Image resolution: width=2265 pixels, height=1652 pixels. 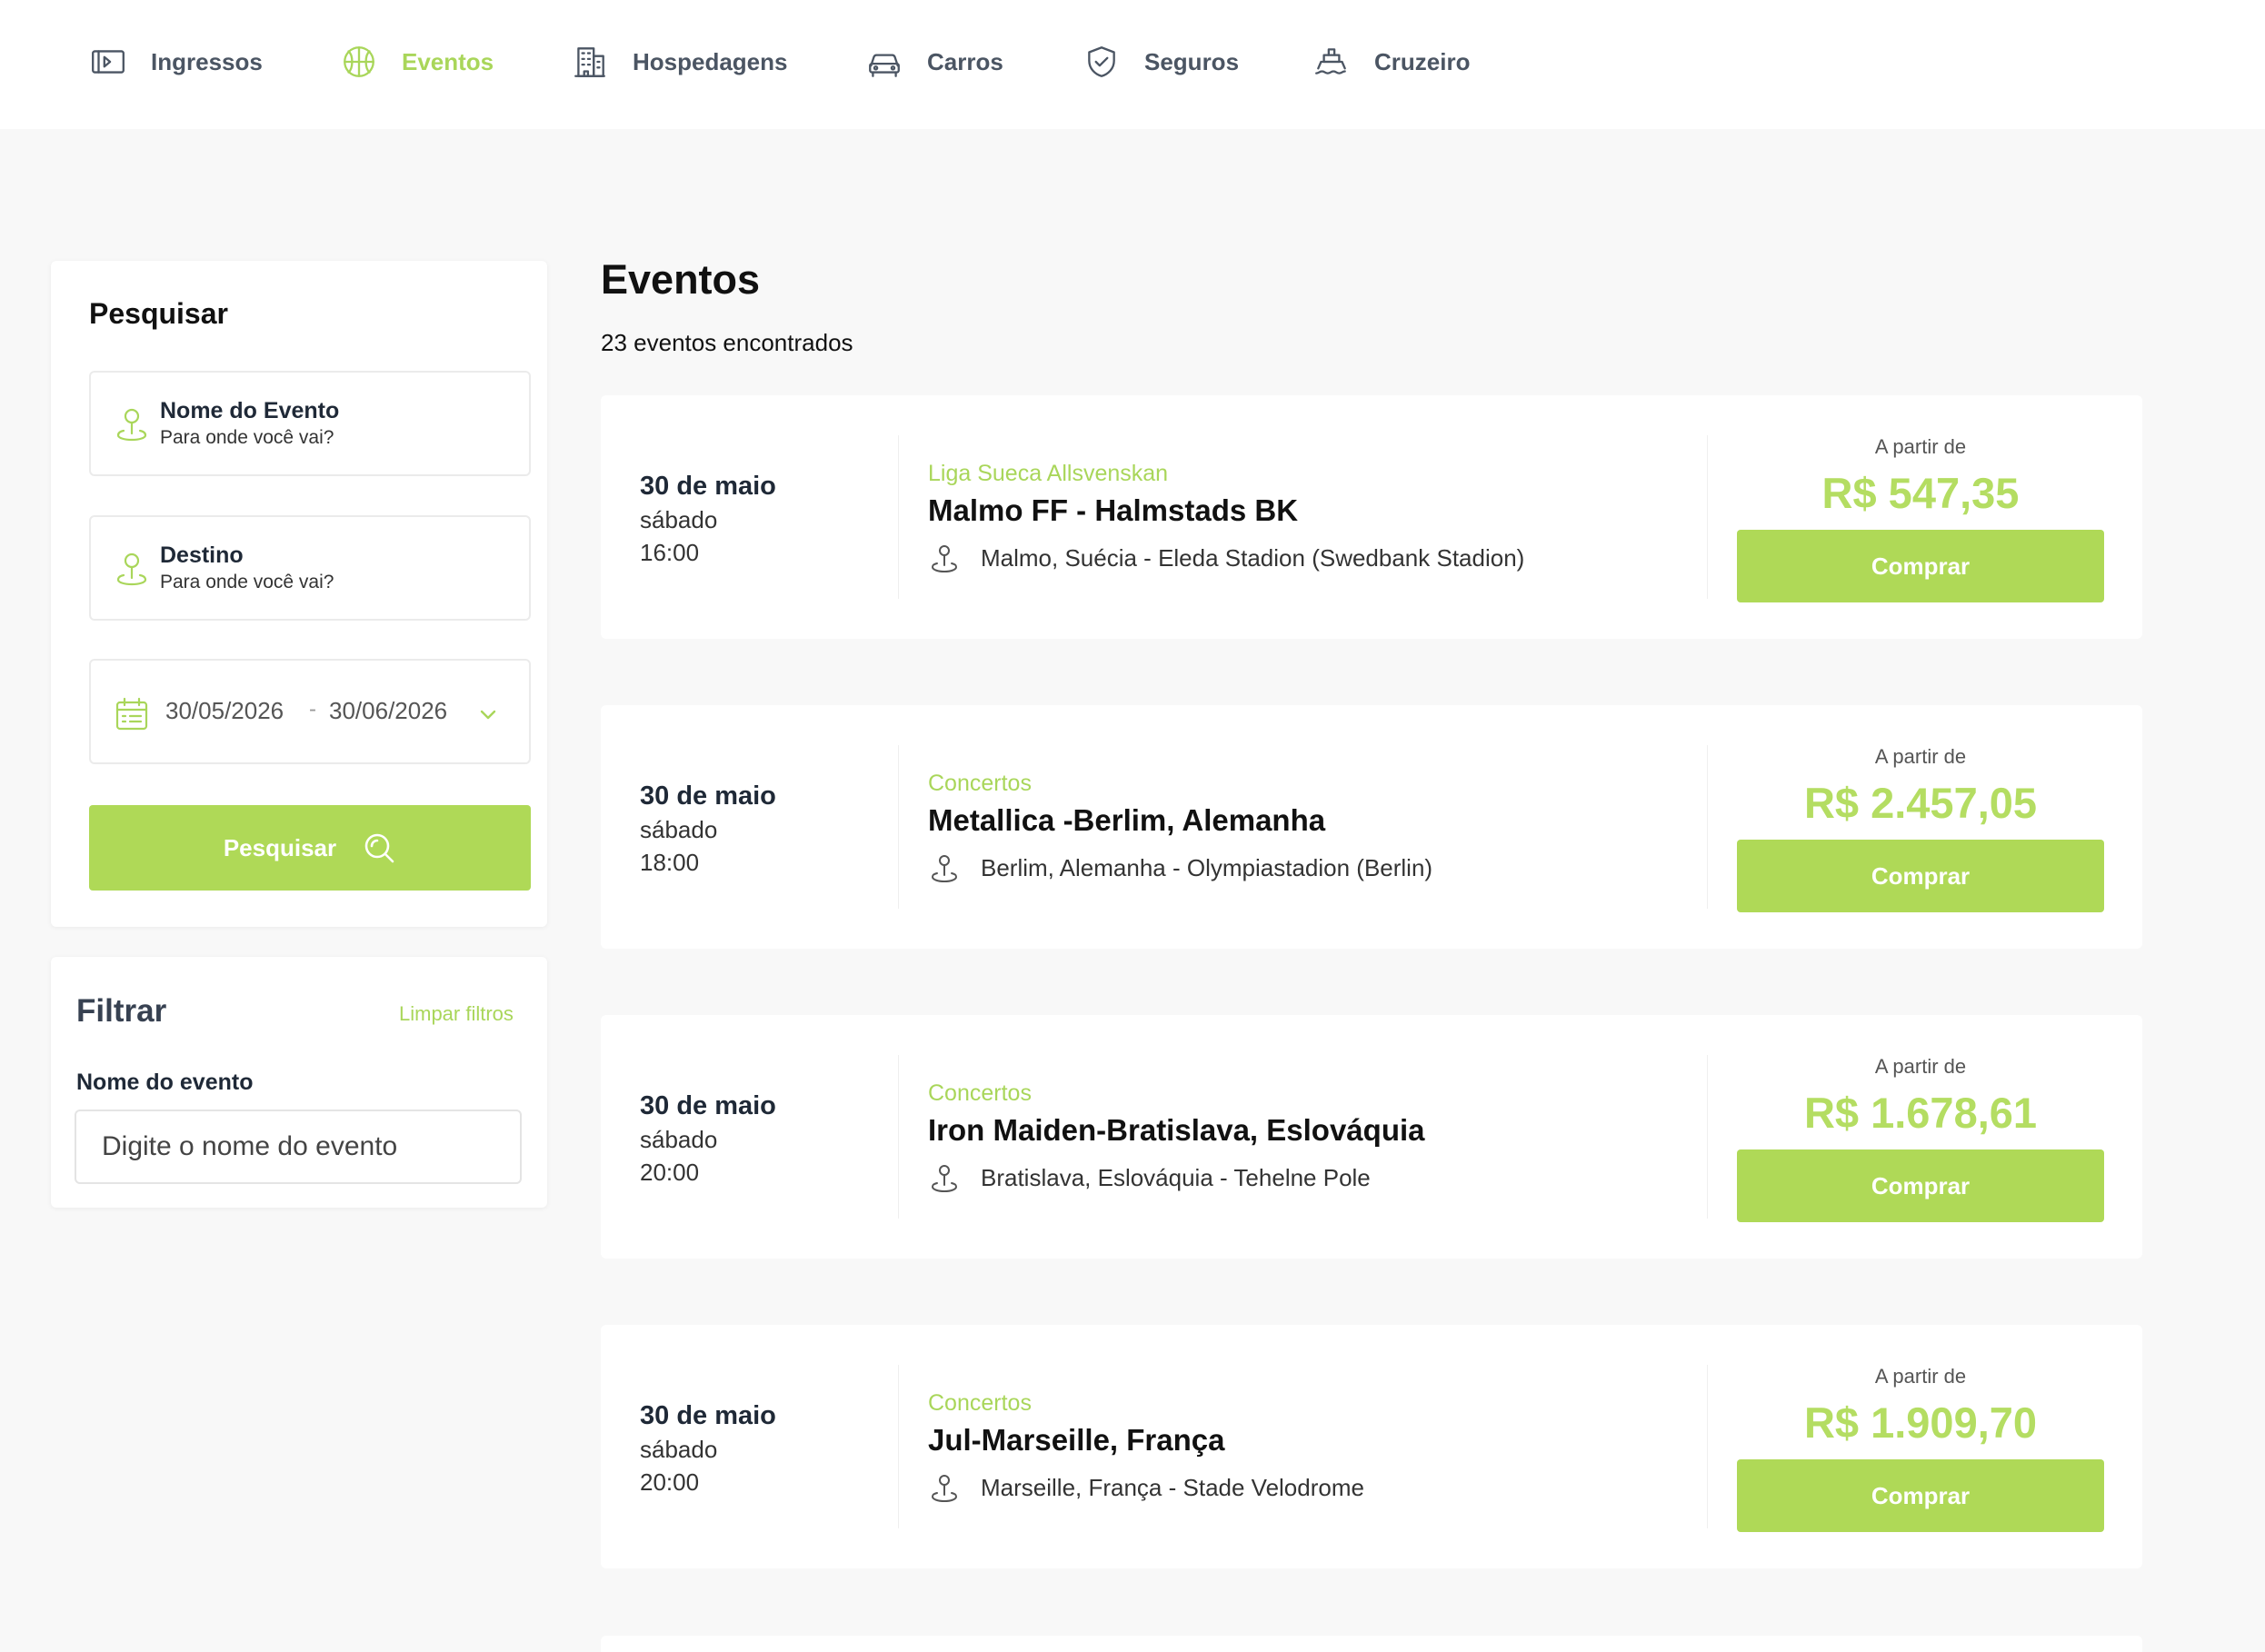 What do you see at coordinates (1192, 61) in the screenshot?
I see `nav-label: Seguros` at bounding box center [1192, 61].